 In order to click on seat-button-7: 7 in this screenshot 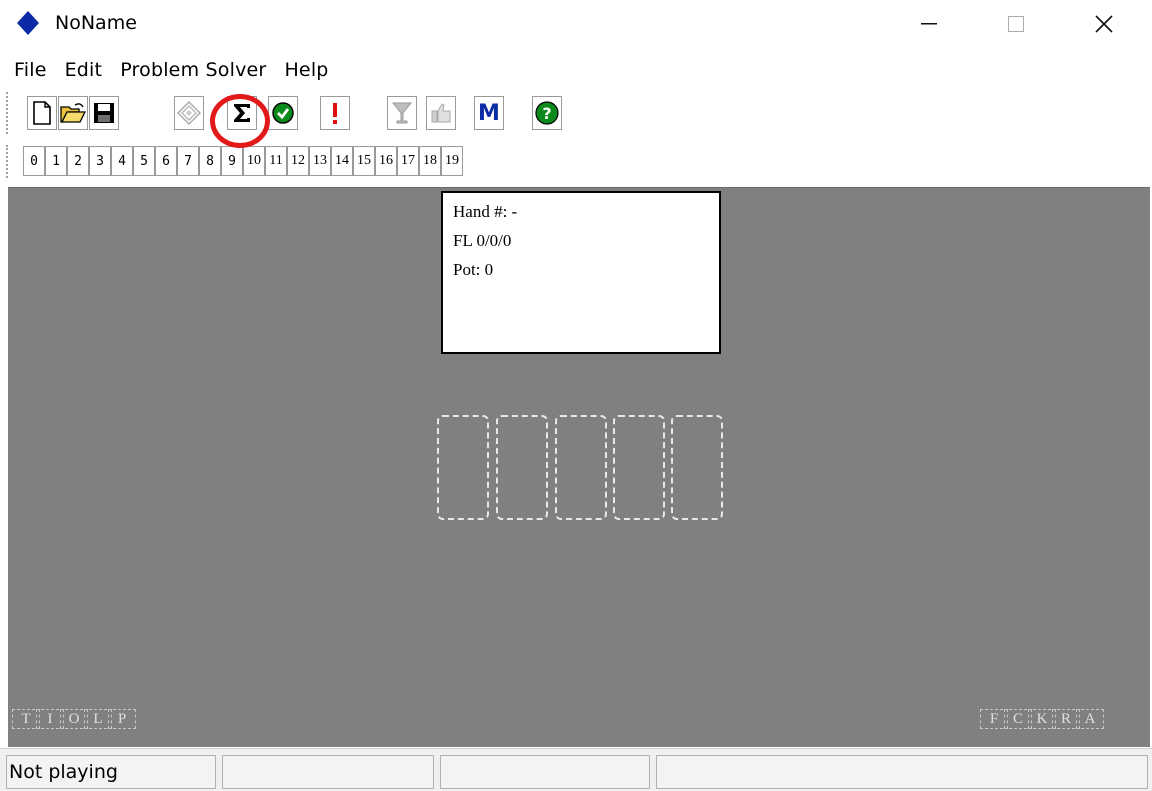, I will do `click(188, 161)`.